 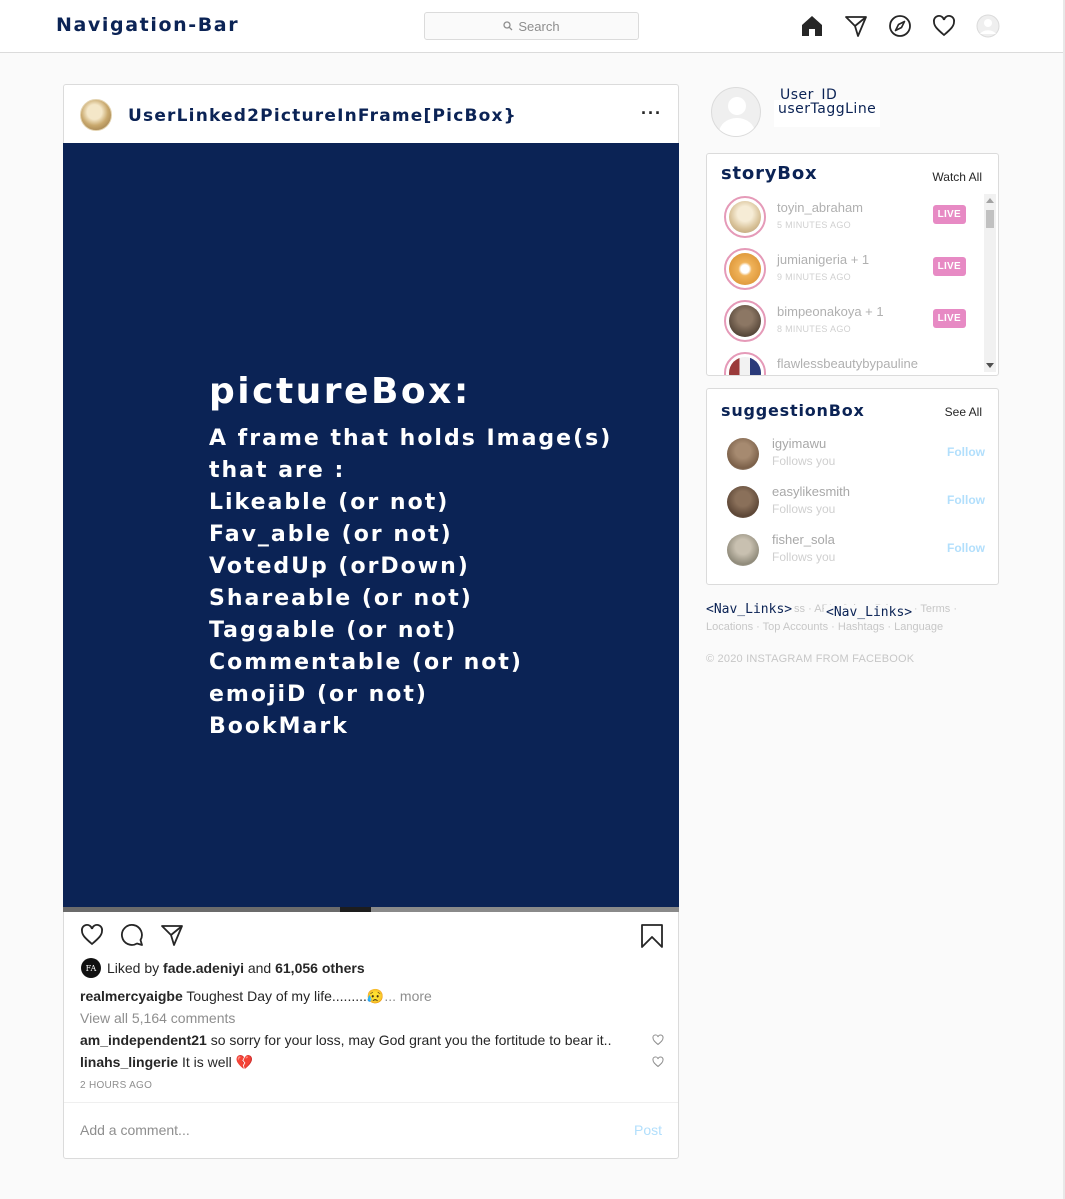 I want to click on explore-icon, so click(x=900, y=26).